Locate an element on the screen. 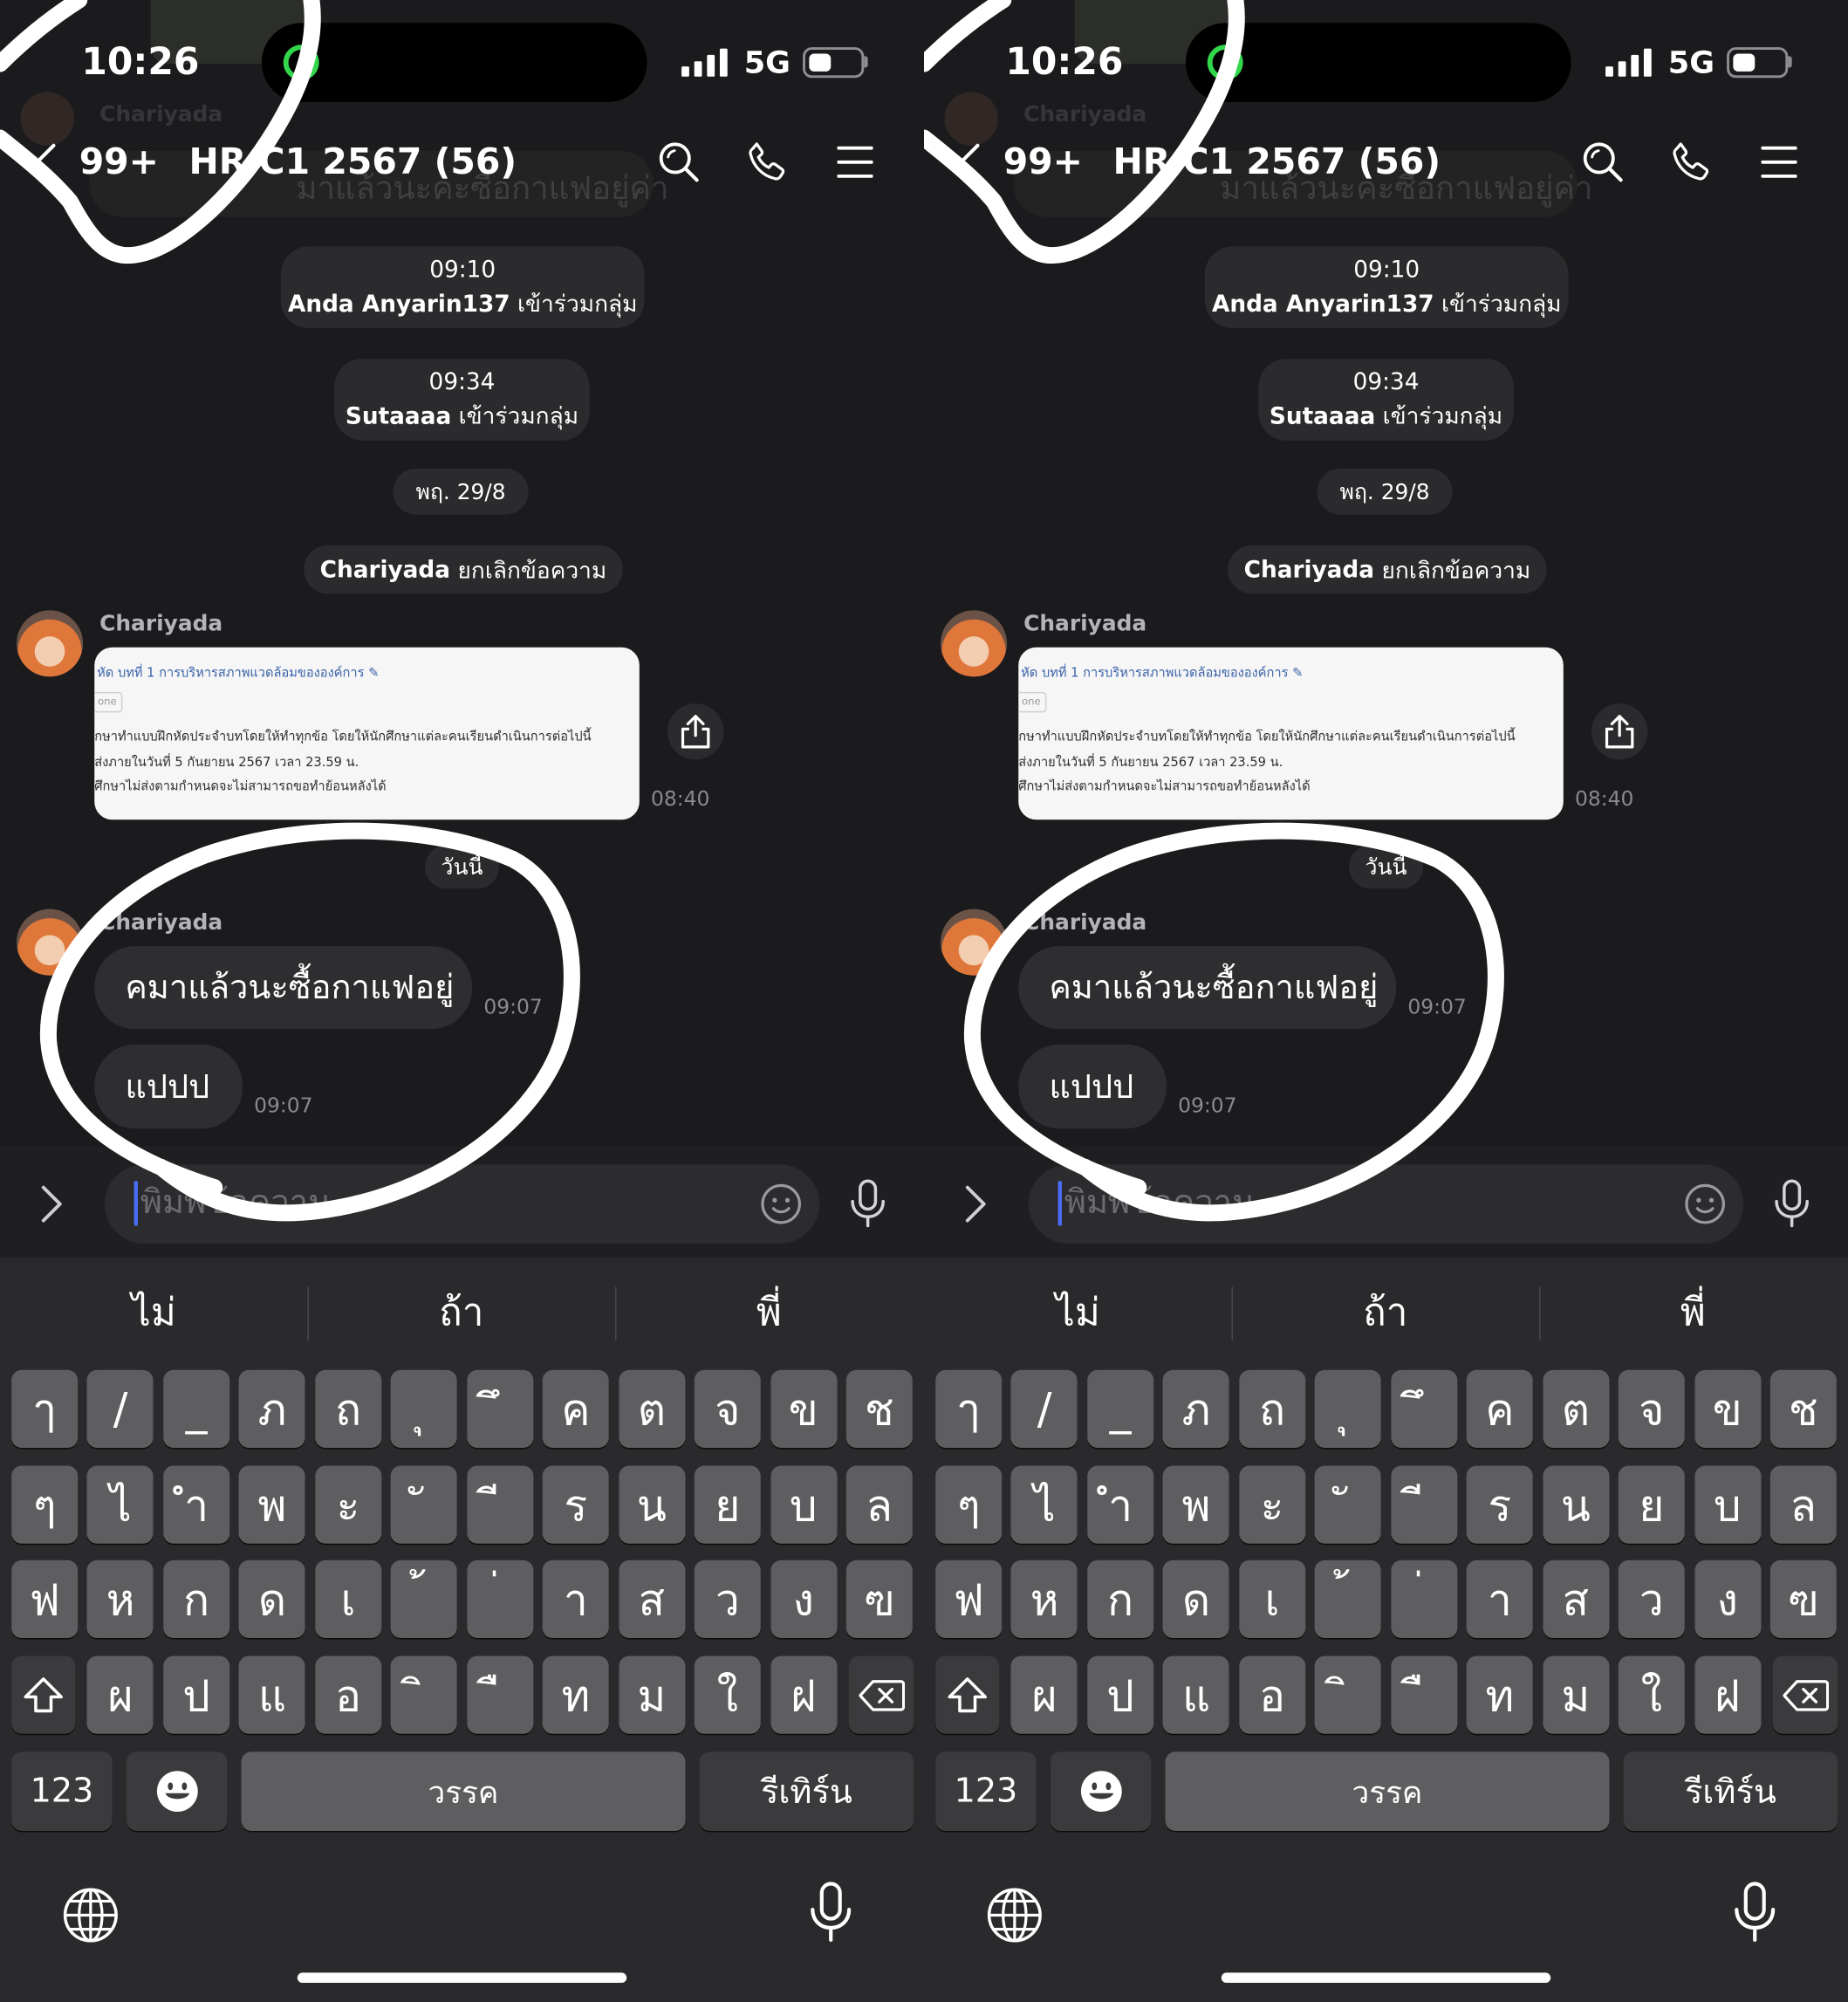 This screenshot has width=1848, height=2002. backspace-key is located at coordinates (881, 1695).